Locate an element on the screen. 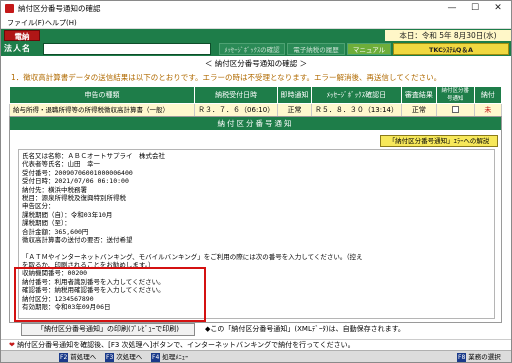 The width and height of the screenshot is (512, 363). notice-line: 納付先：横浜中税務署 is located at coordinates (54, 189).